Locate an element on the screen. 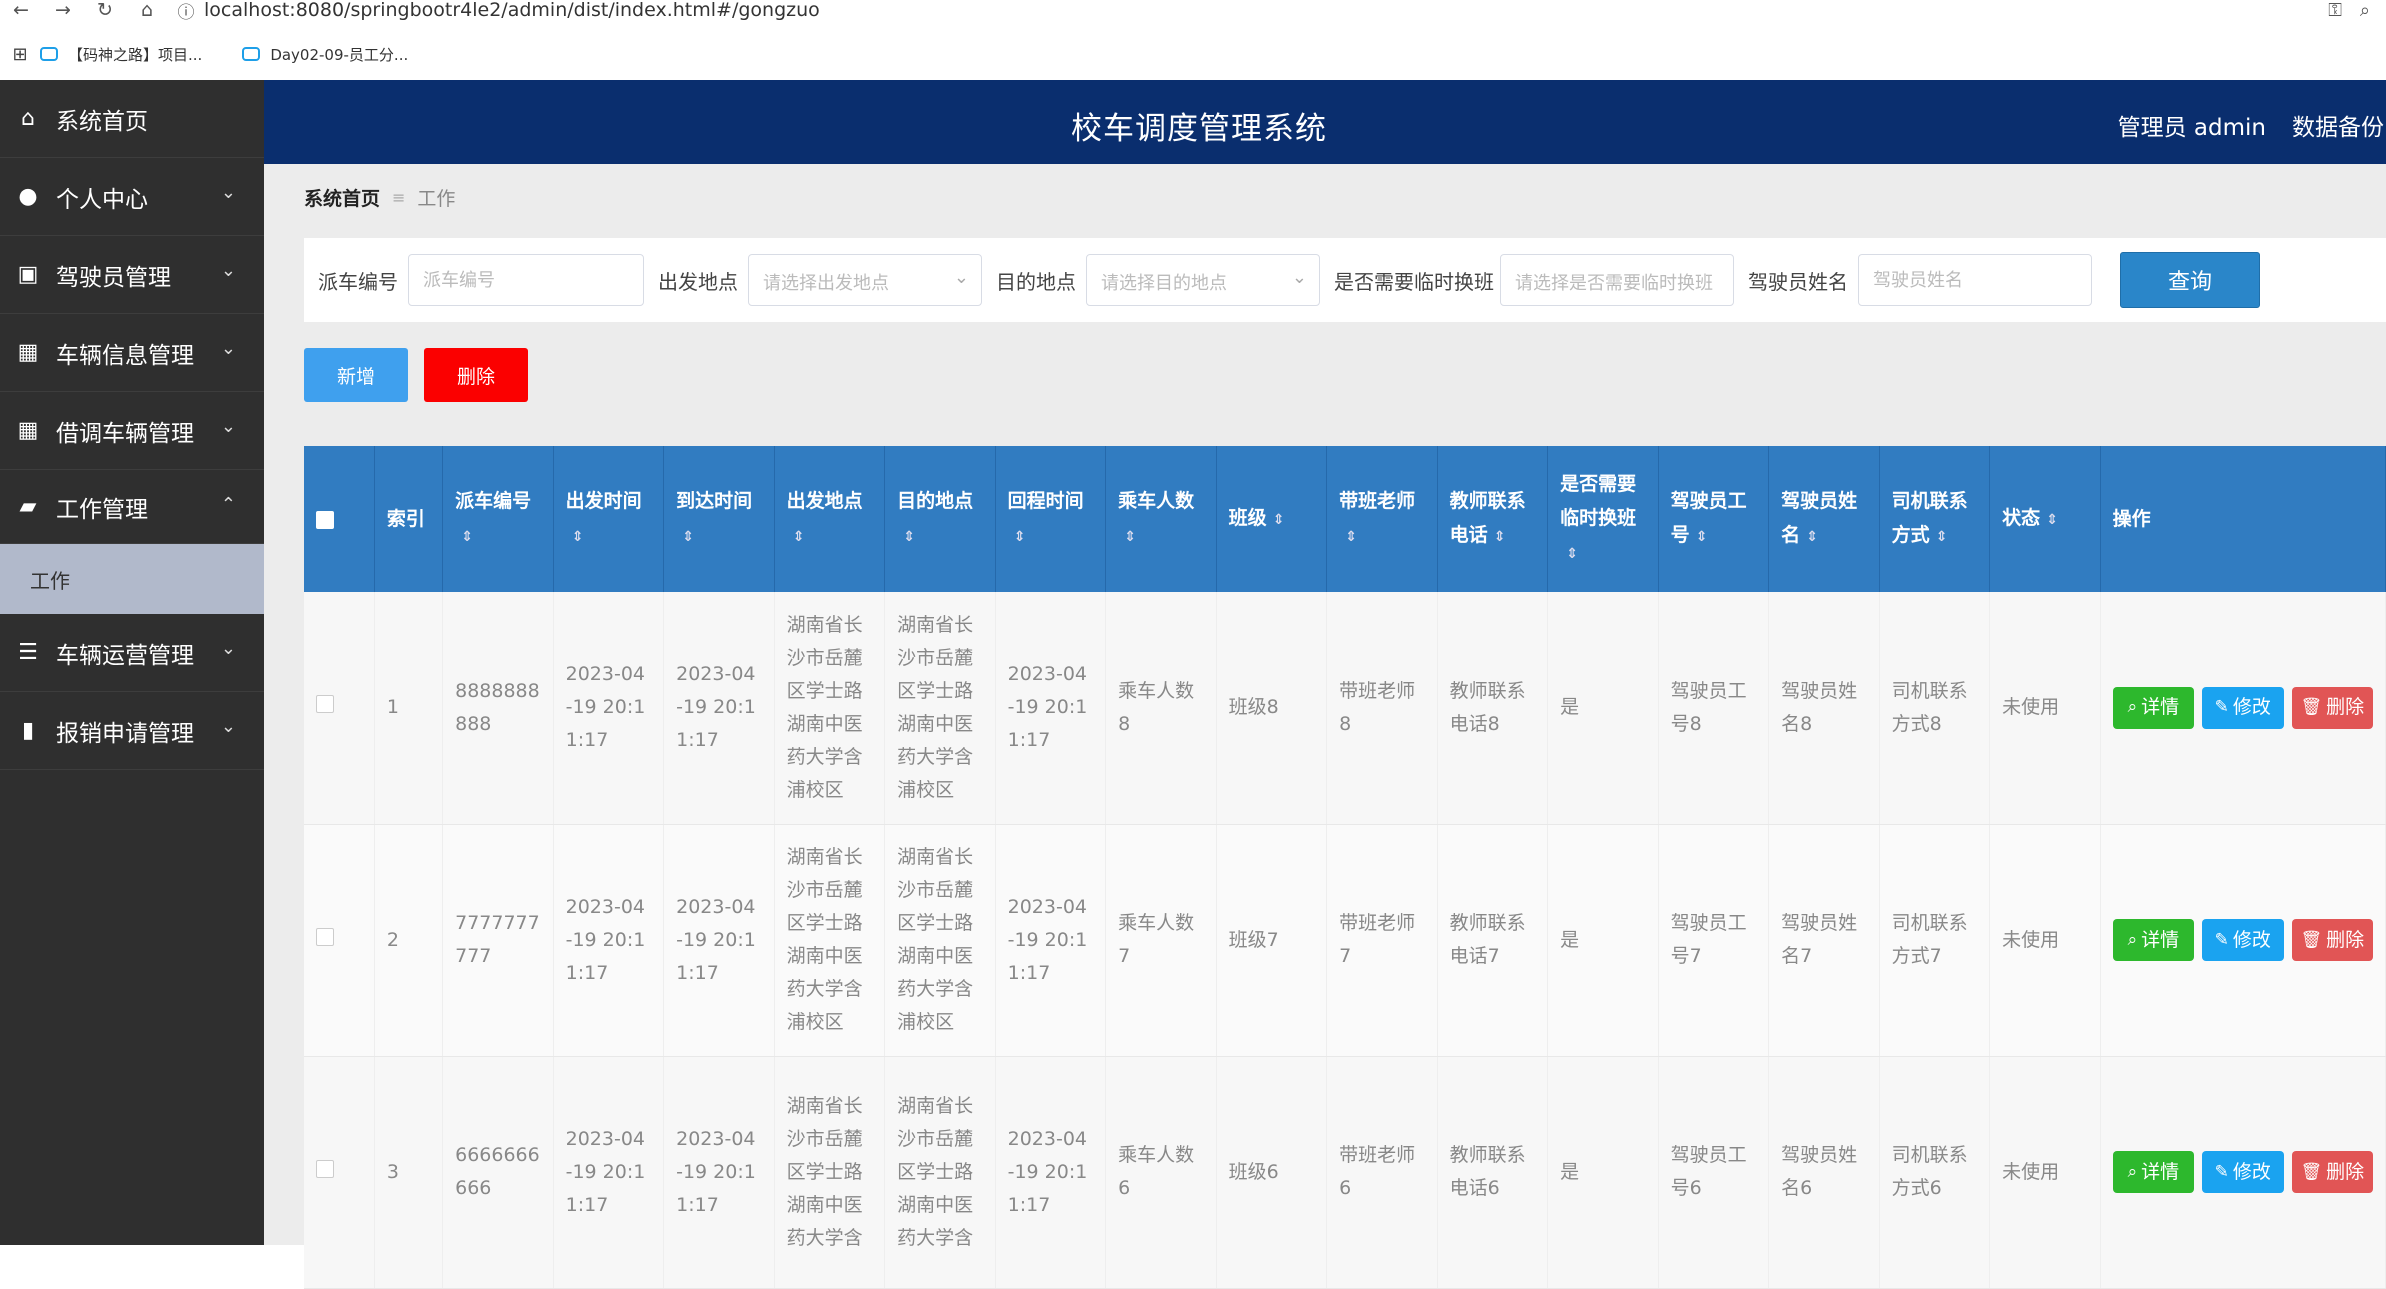 The image size is (2386, 1289). add-button: 新增 is located at coordinates (356, 375).